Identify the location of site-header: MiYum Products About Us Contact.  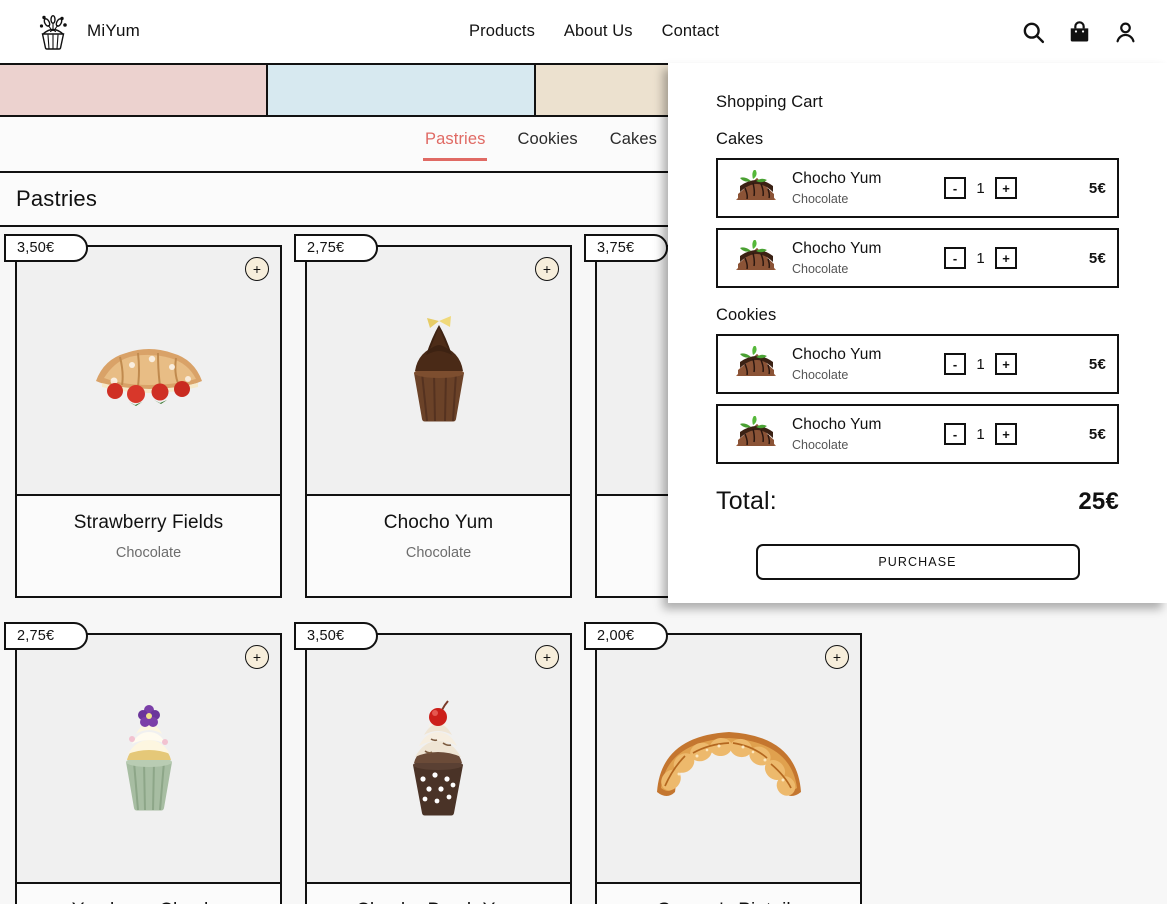
(583, 31).